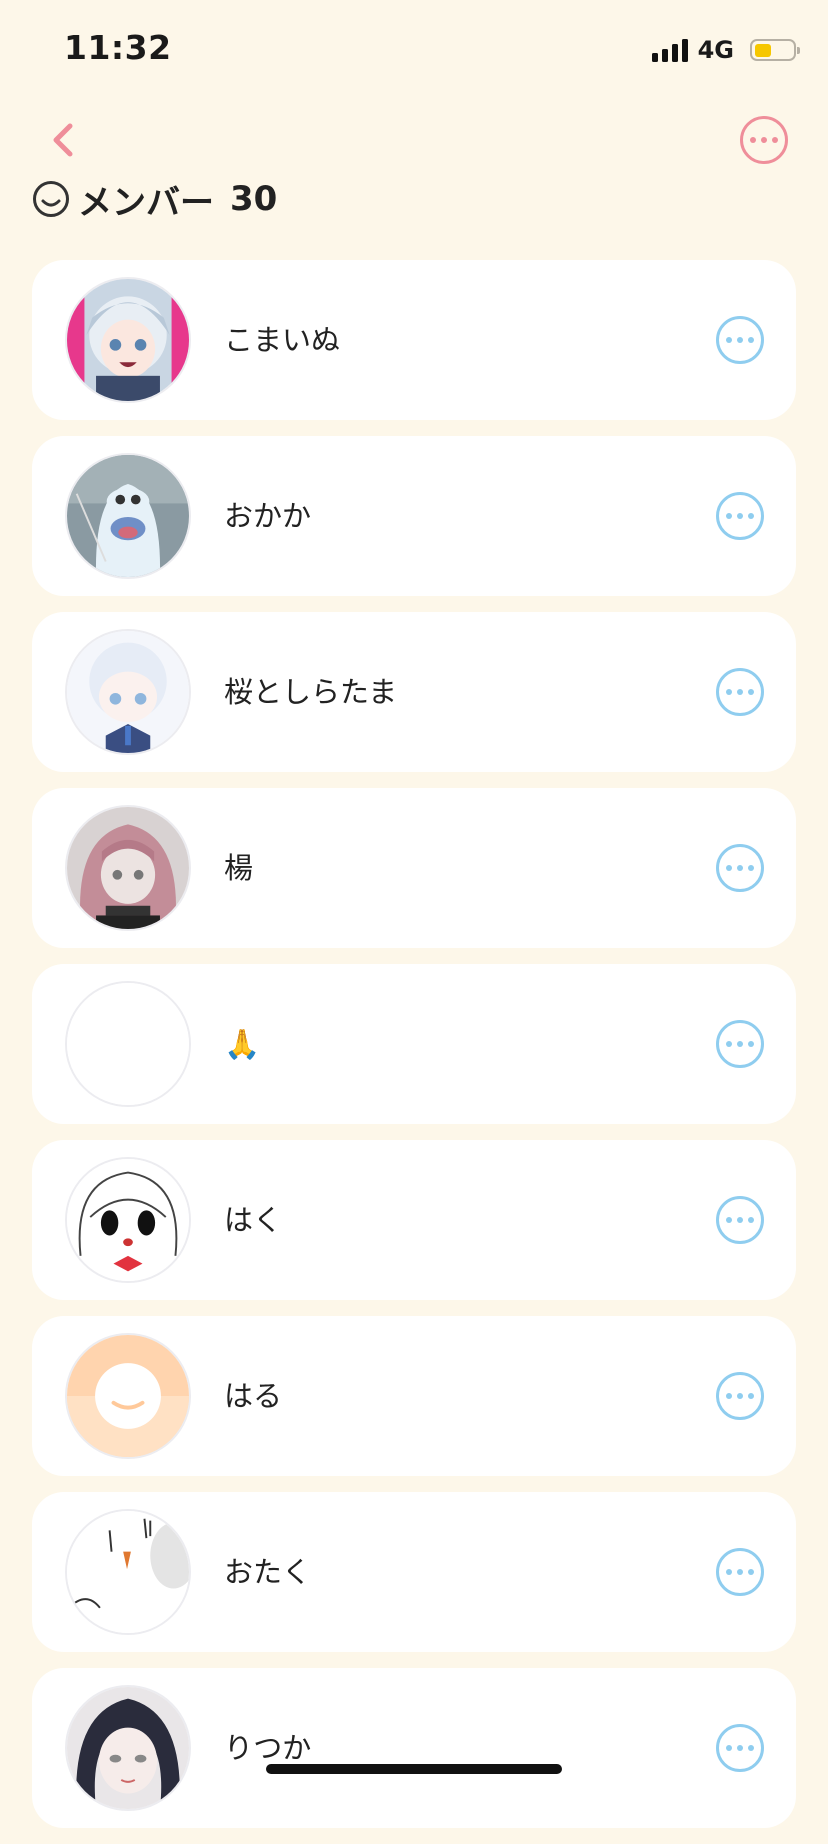 This screenshot has height=1844, width=828. I want to click on member-name: 楊, so click(239, 868).